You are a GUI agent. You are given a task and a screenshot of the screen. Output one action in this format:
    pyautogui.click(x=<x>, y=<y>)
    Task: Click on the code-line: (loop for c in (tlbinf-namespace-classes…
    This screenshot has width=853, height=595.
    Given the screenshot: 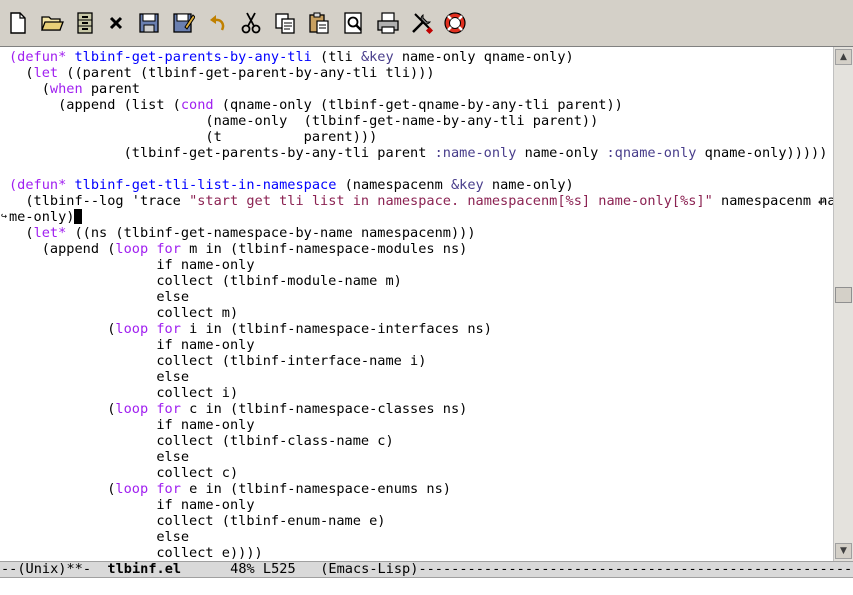 What is the action you would take?
    pyautogui.click(x=238, y=409)
    